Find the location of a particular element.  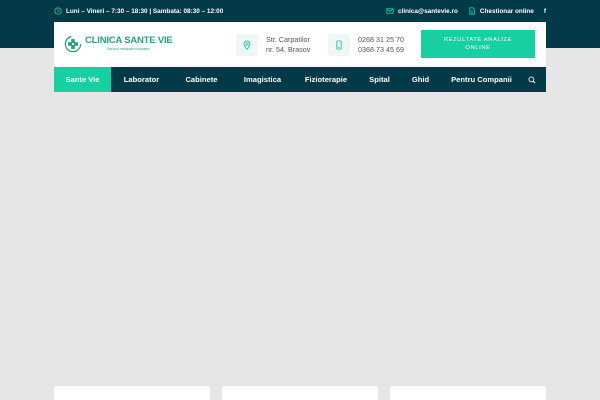

nav-item-imagistica: Imagistica is located at coordinates (262, 79).